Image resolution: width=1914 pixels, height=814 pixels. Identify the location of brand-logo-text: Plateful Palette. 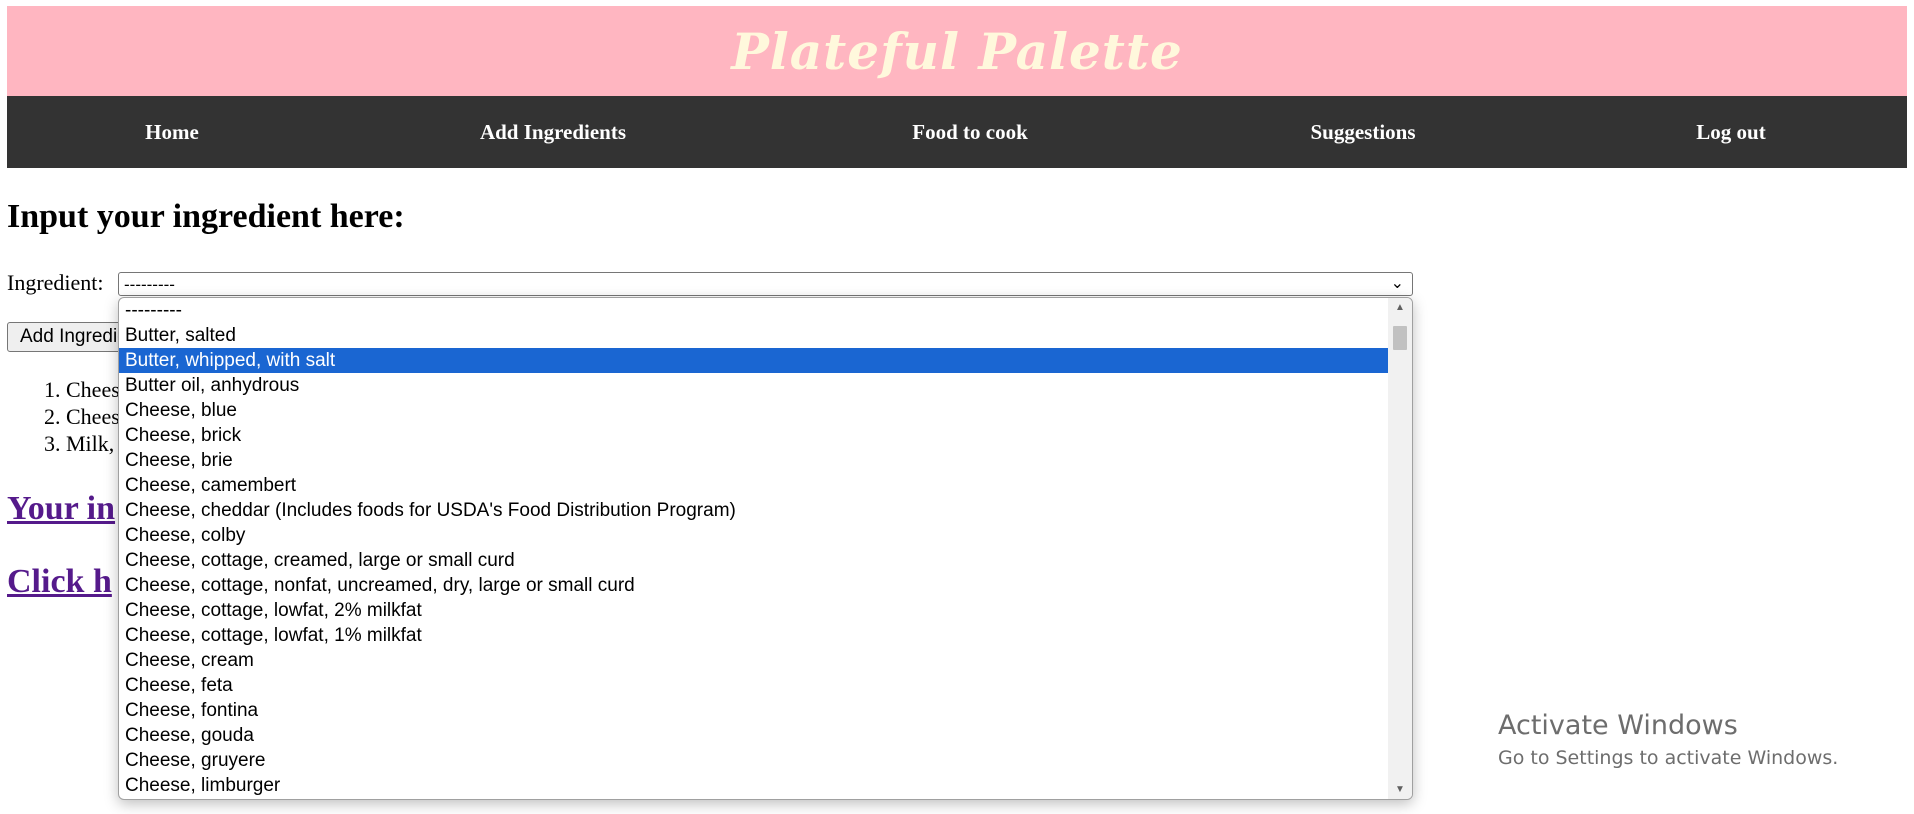
(957, 51).